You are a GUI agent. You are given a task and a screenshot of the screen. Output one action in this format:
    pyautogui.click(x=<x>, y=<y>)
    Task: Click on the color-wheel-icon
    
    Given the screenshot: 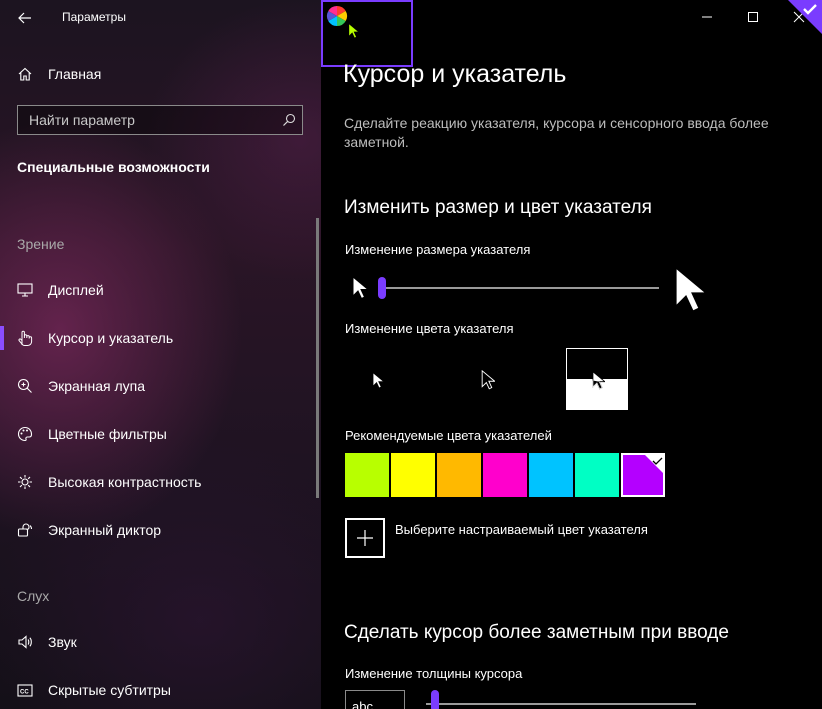 What is the action you would take?
    pyautogui.click(x=337, y=16)
    